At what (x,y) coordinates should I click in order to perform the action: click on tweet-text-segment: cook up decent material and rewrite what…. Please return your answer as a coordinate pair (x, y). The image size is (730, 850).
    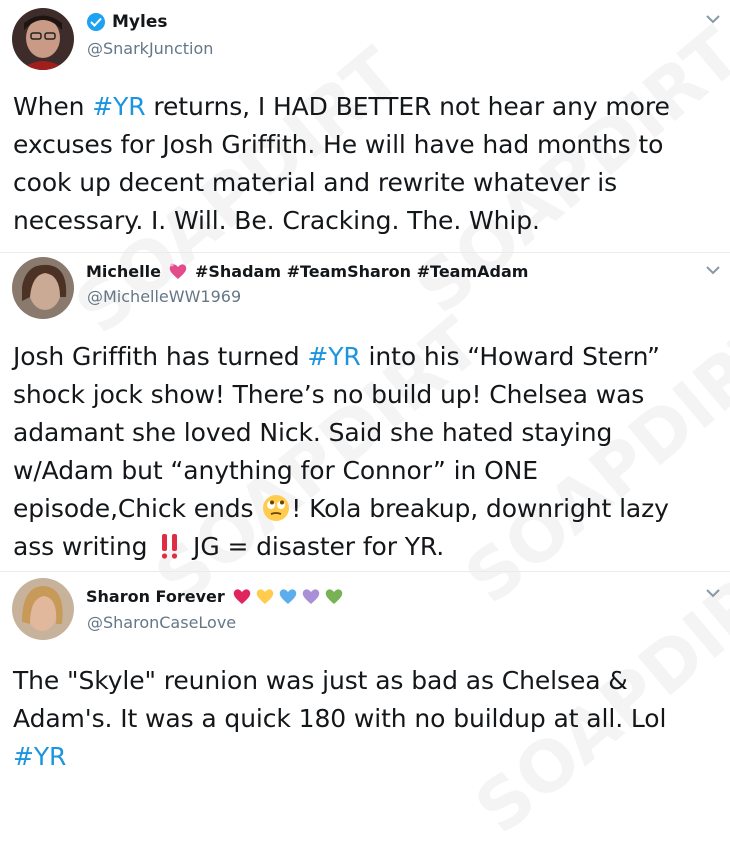
    Looking at the image, I should click on (315, 182).